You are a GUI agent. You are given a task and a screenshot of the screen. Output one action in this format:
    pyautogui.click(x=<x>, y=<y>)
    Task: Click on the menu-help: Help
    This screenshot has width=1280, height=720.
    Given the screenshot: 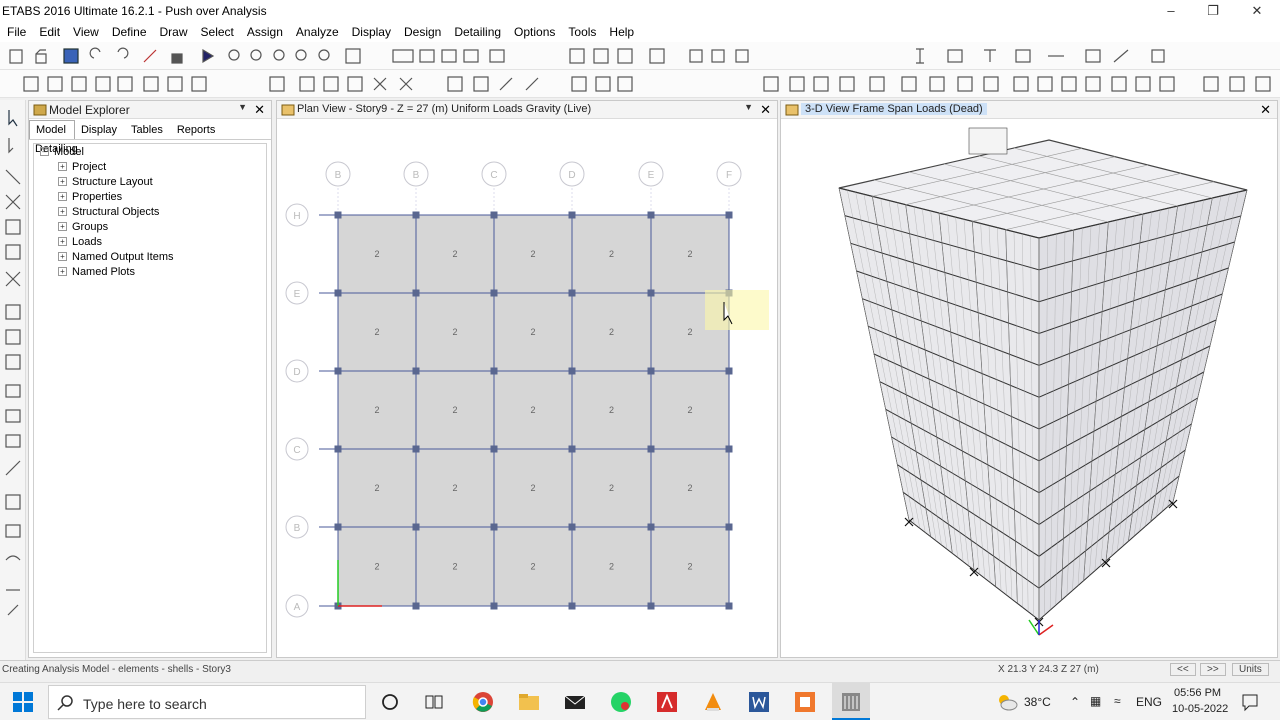 What is the action you would take?
    pyautogui.click(x=621, y=30)
    